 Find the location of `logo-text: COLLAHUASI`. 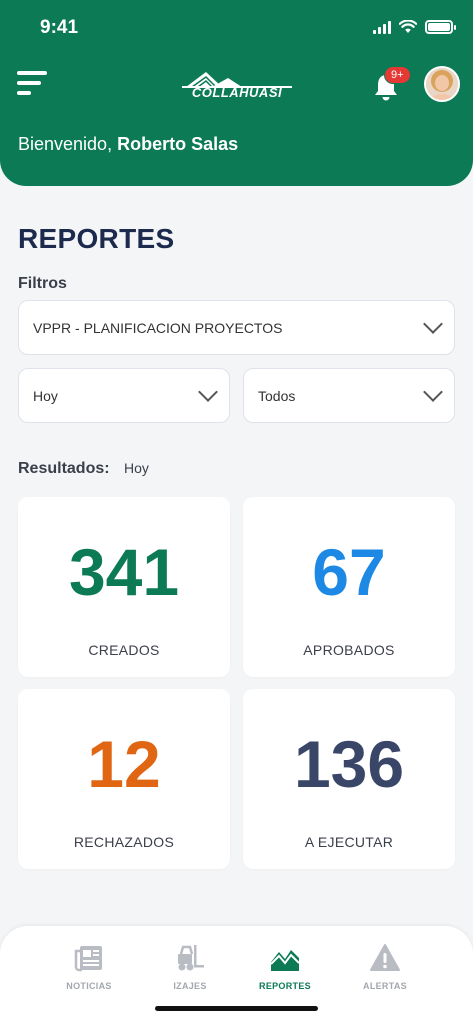

logo-text: COLLAHUASI is located at coordinates (237, 92).